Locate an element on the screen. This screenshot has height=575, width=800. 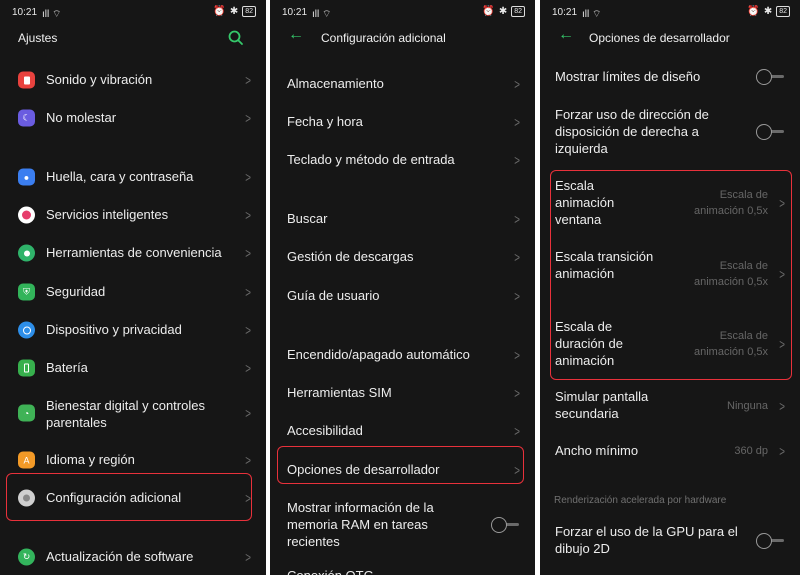
rtl-layout-toggle is located at coordinates (770, 132).